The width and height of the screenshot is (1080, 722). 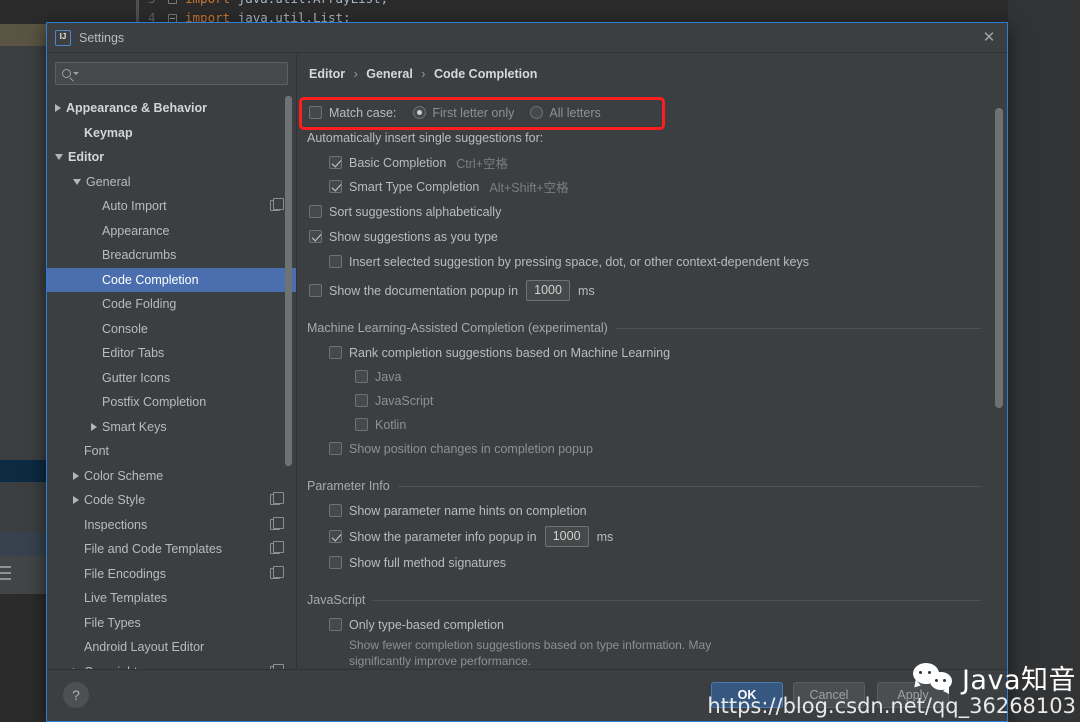 I want to click on breadcrumb-item-code-completion: Code Completion, so click(x=485, y=74).